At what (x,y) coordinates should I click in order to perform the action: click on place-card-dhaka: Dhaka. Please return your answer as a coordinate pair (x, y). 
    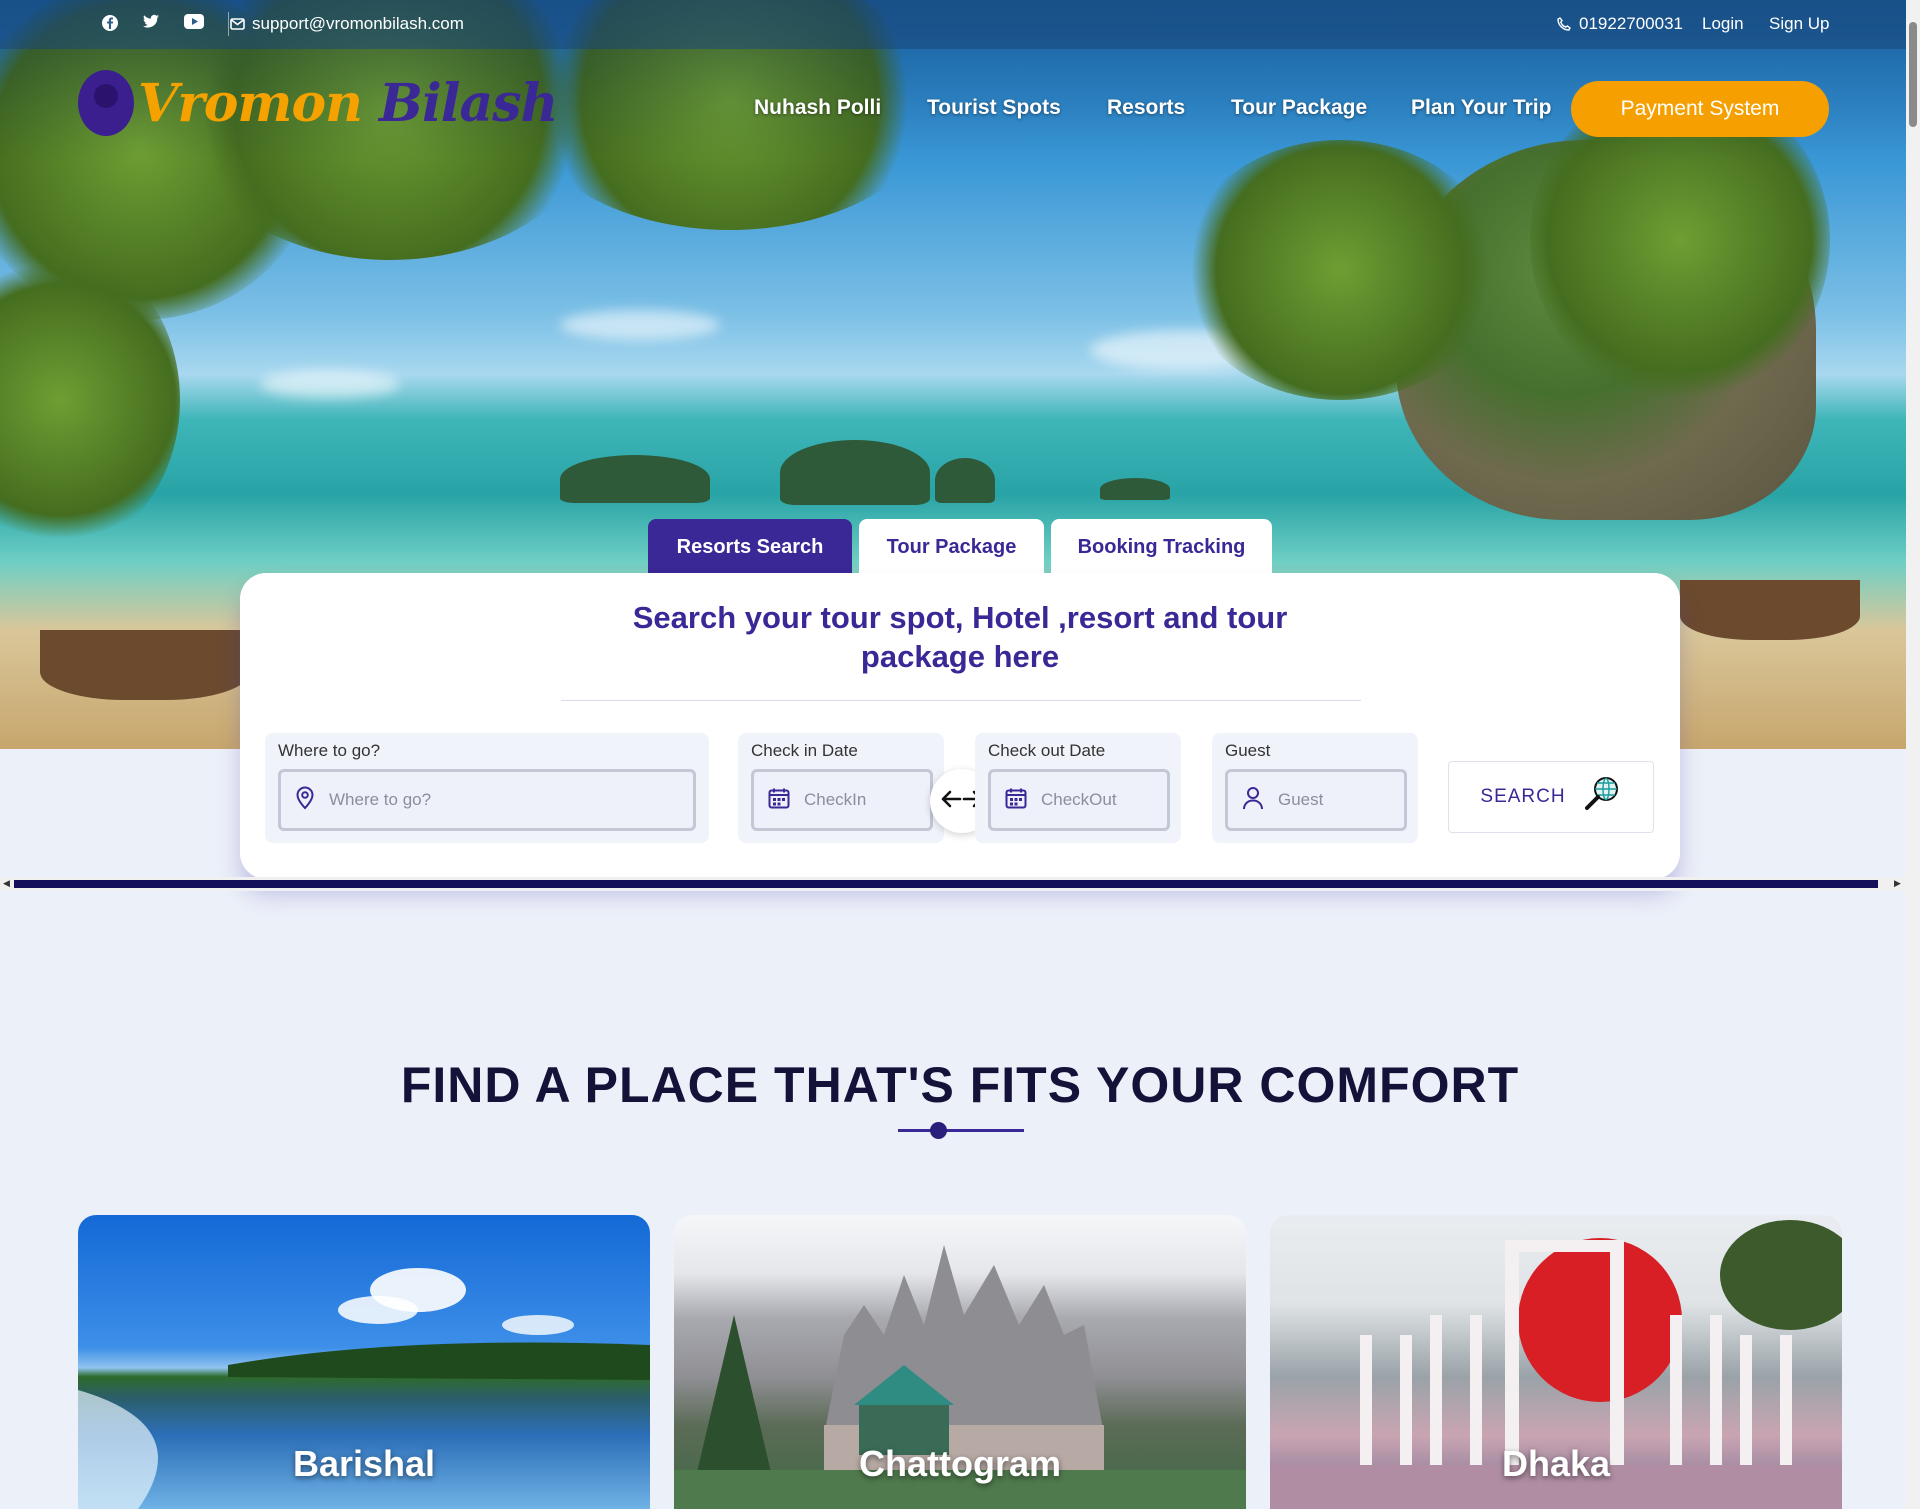
    Looking at the image, I should click on (1556, 1362).